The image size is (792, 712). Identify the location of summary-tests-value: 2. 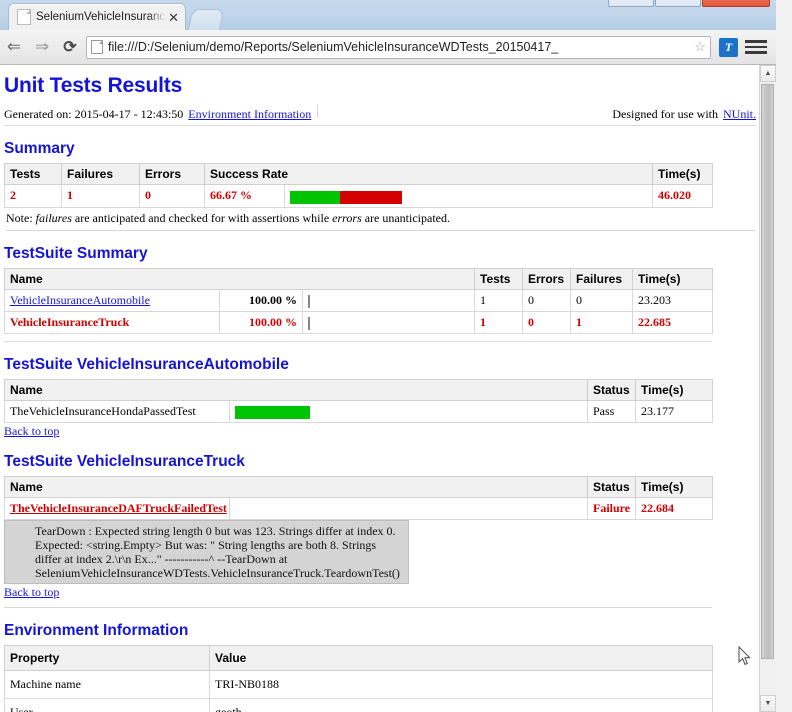
(33, 196).